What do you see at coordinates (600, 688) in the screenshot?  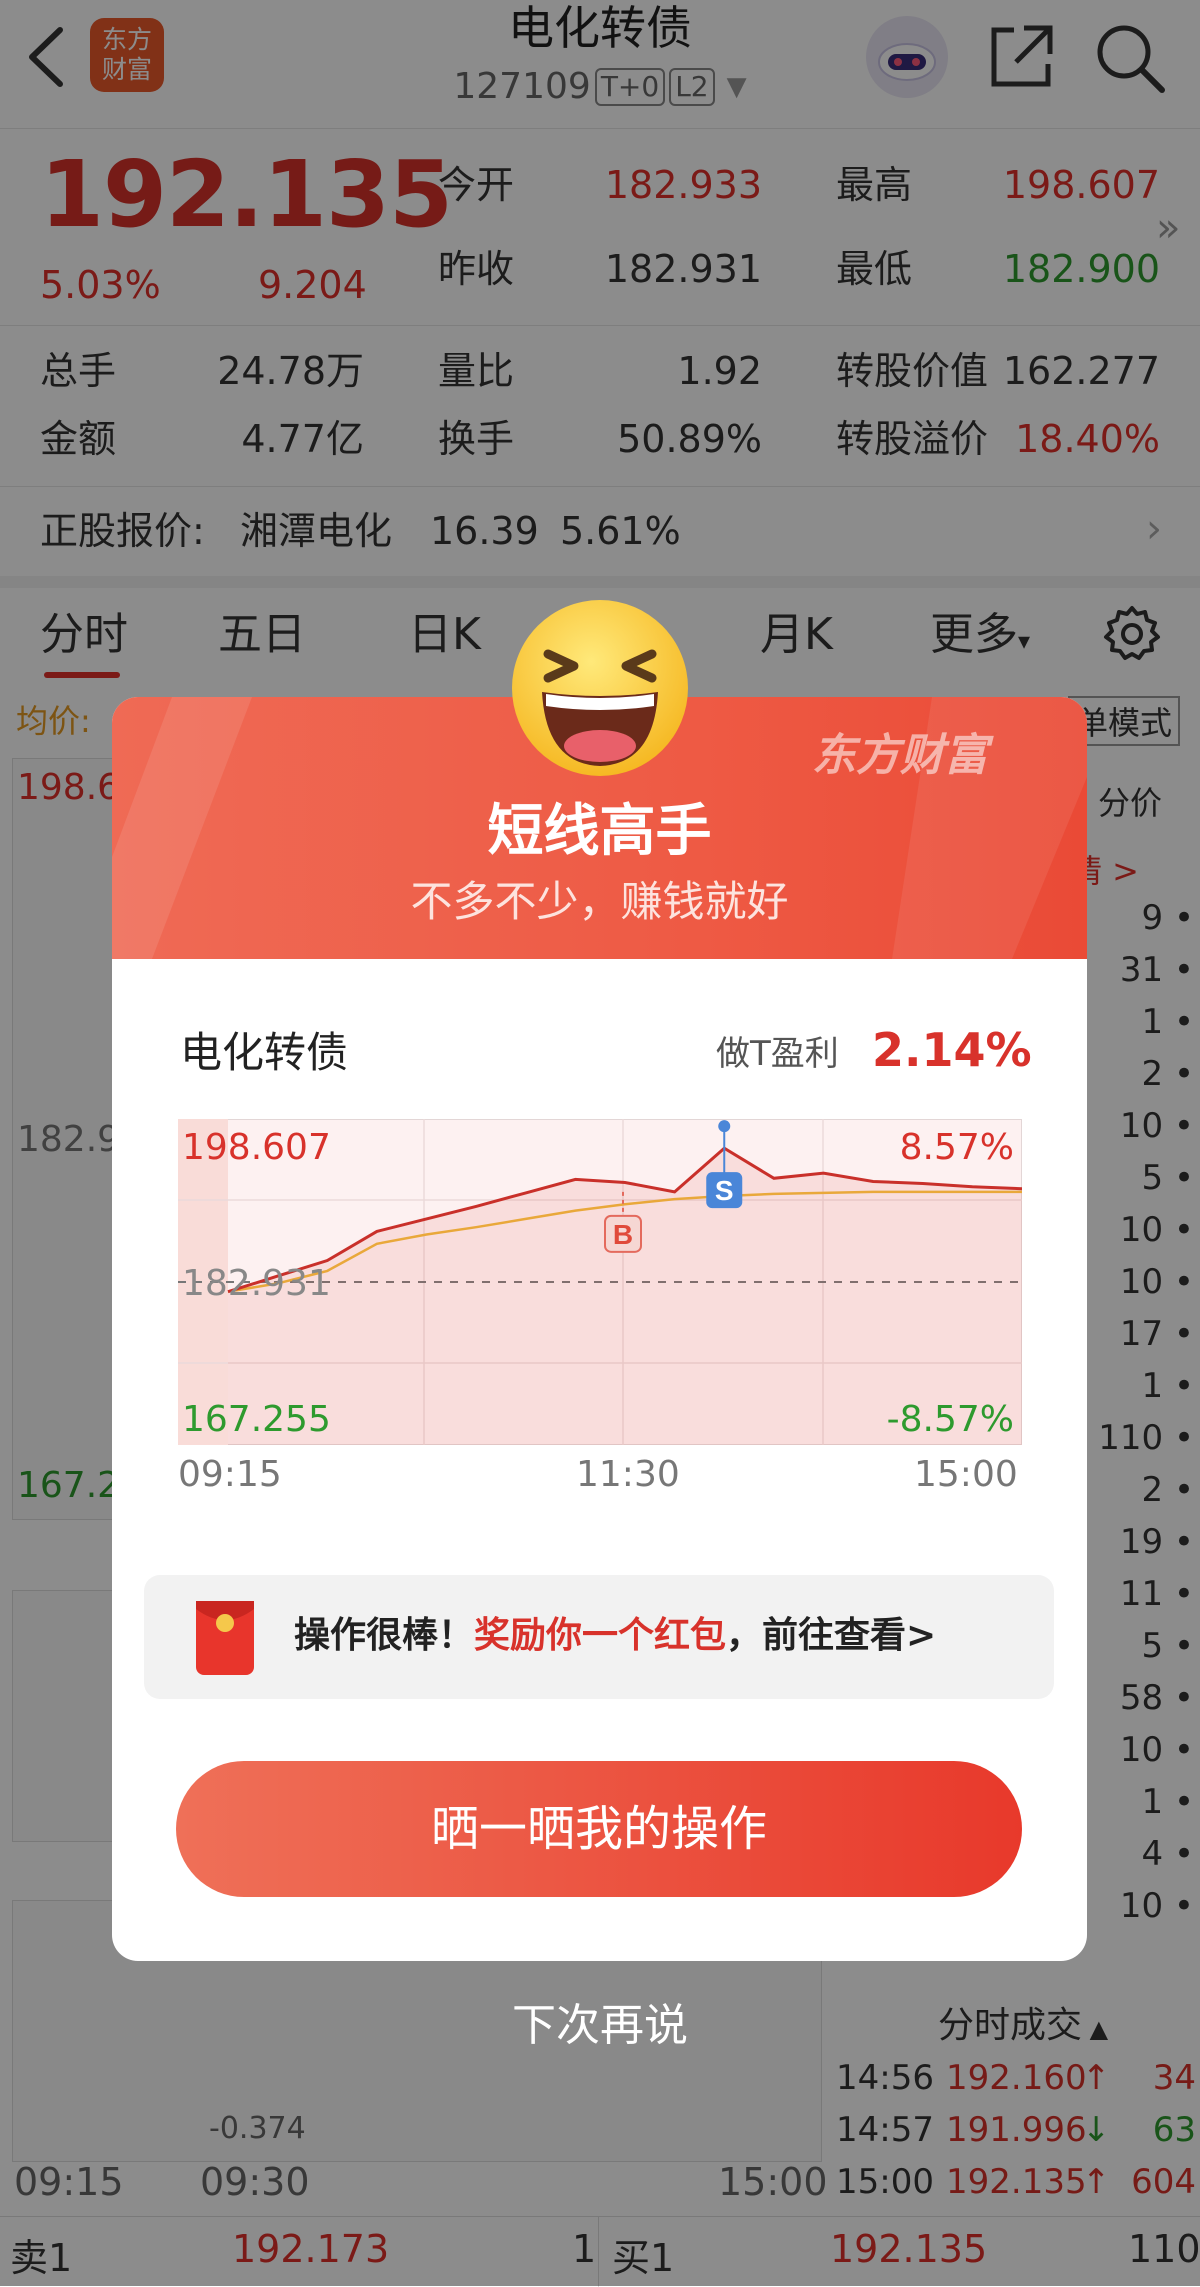 I see `laughing-emoji-icon` at bounding box center [600, 688].